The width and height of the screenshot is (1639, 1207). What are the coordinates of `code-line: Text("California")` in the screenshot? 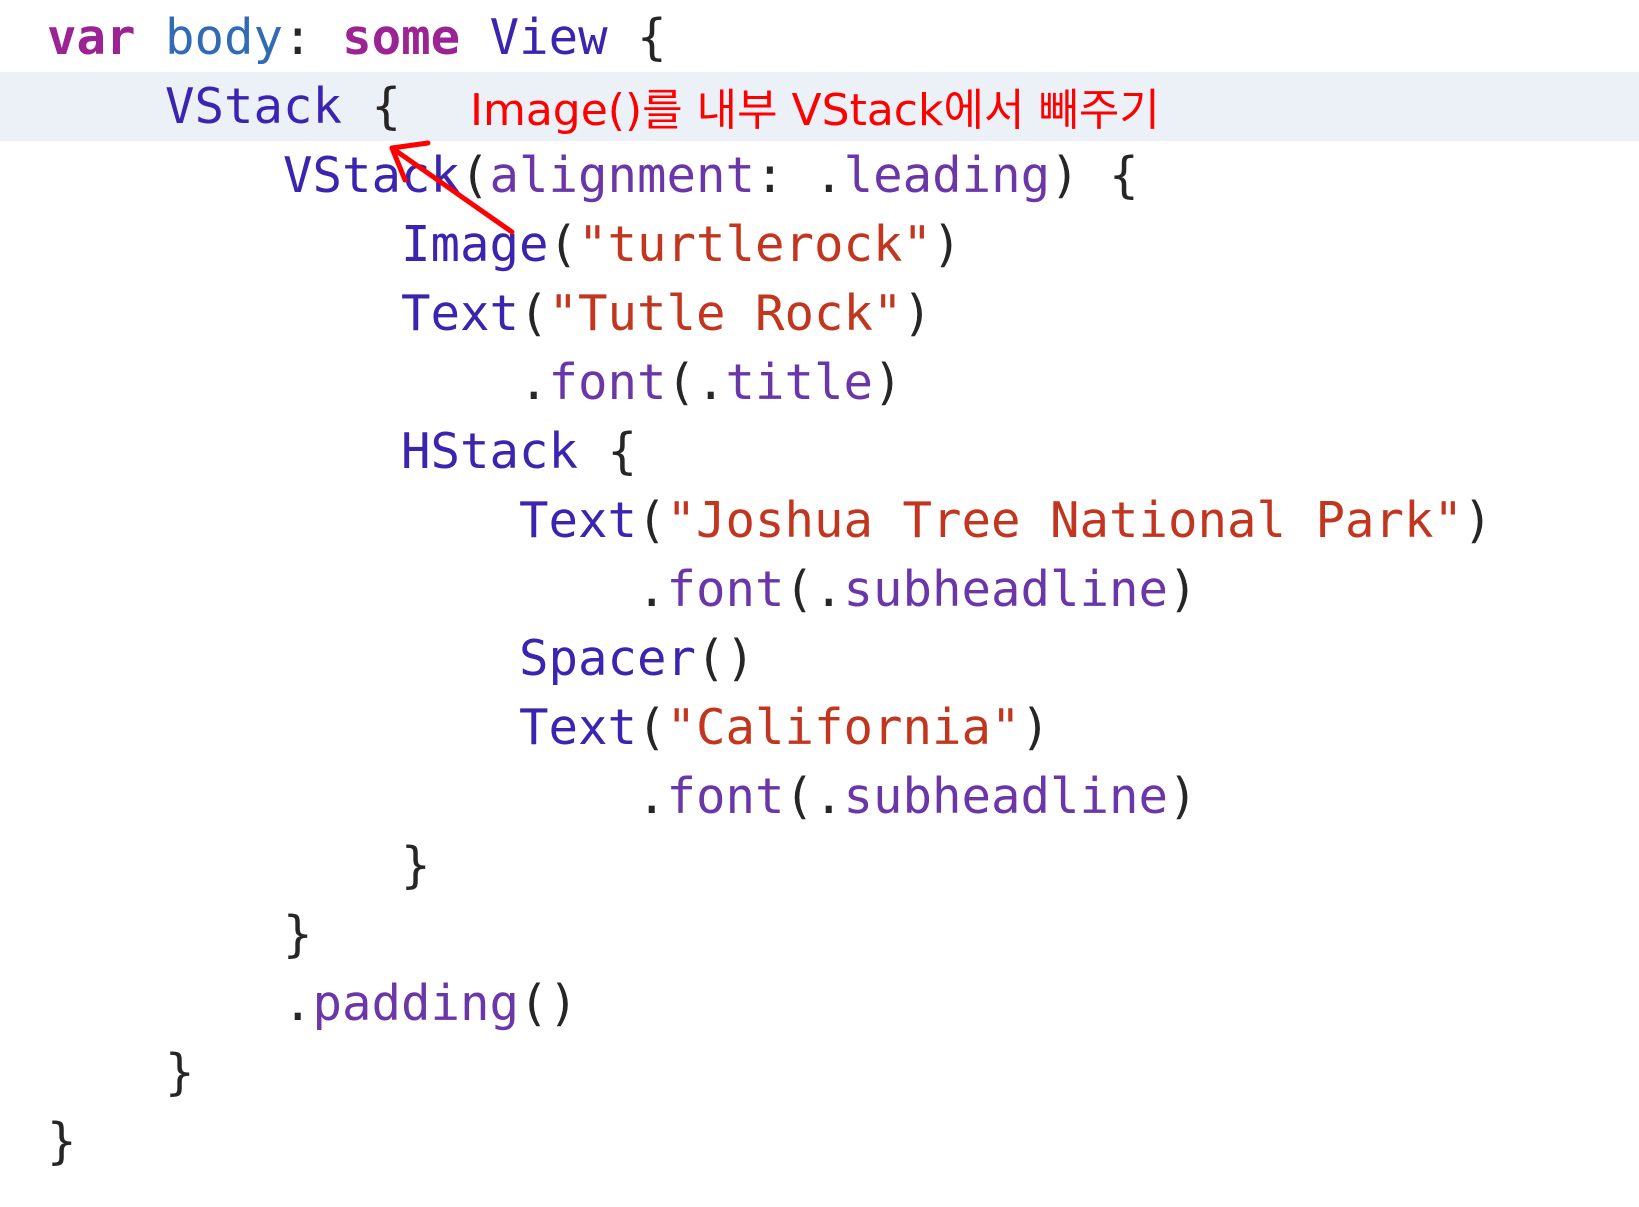 It's located at (819, 727).